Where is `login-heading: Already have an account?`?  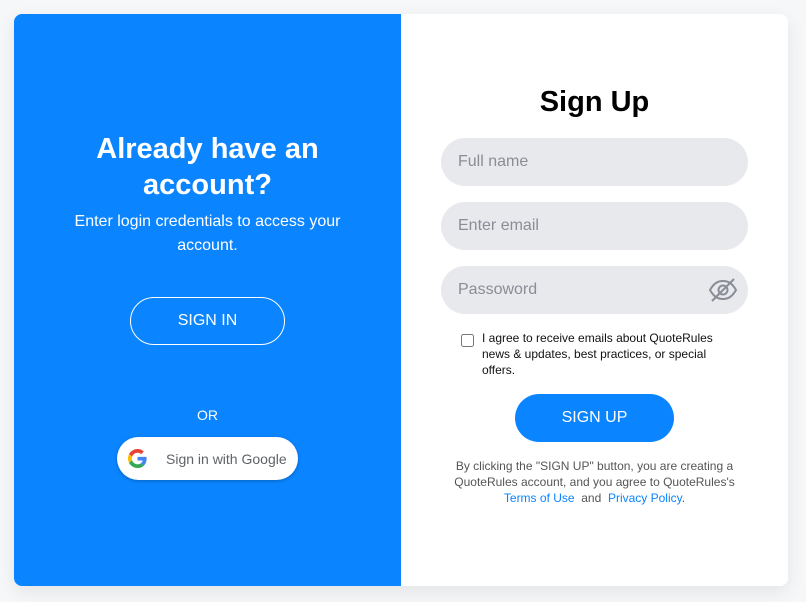 login-heading: Already have an account? is located at coordinates (207, 167).